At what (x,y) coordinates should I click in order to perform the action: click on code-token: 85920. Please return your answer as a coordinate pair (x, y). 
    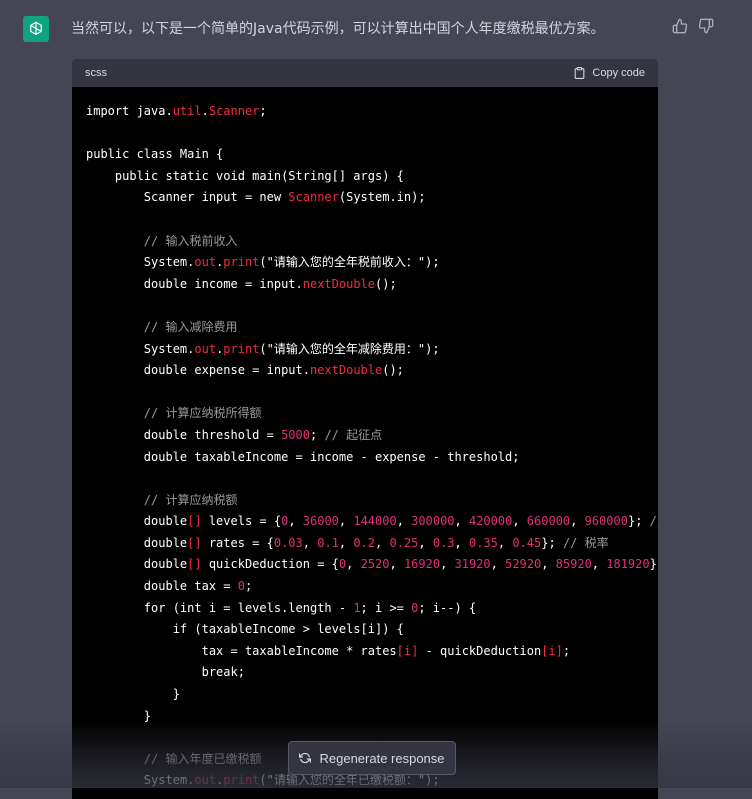
    Looking at the image, I should click on (573, 564).